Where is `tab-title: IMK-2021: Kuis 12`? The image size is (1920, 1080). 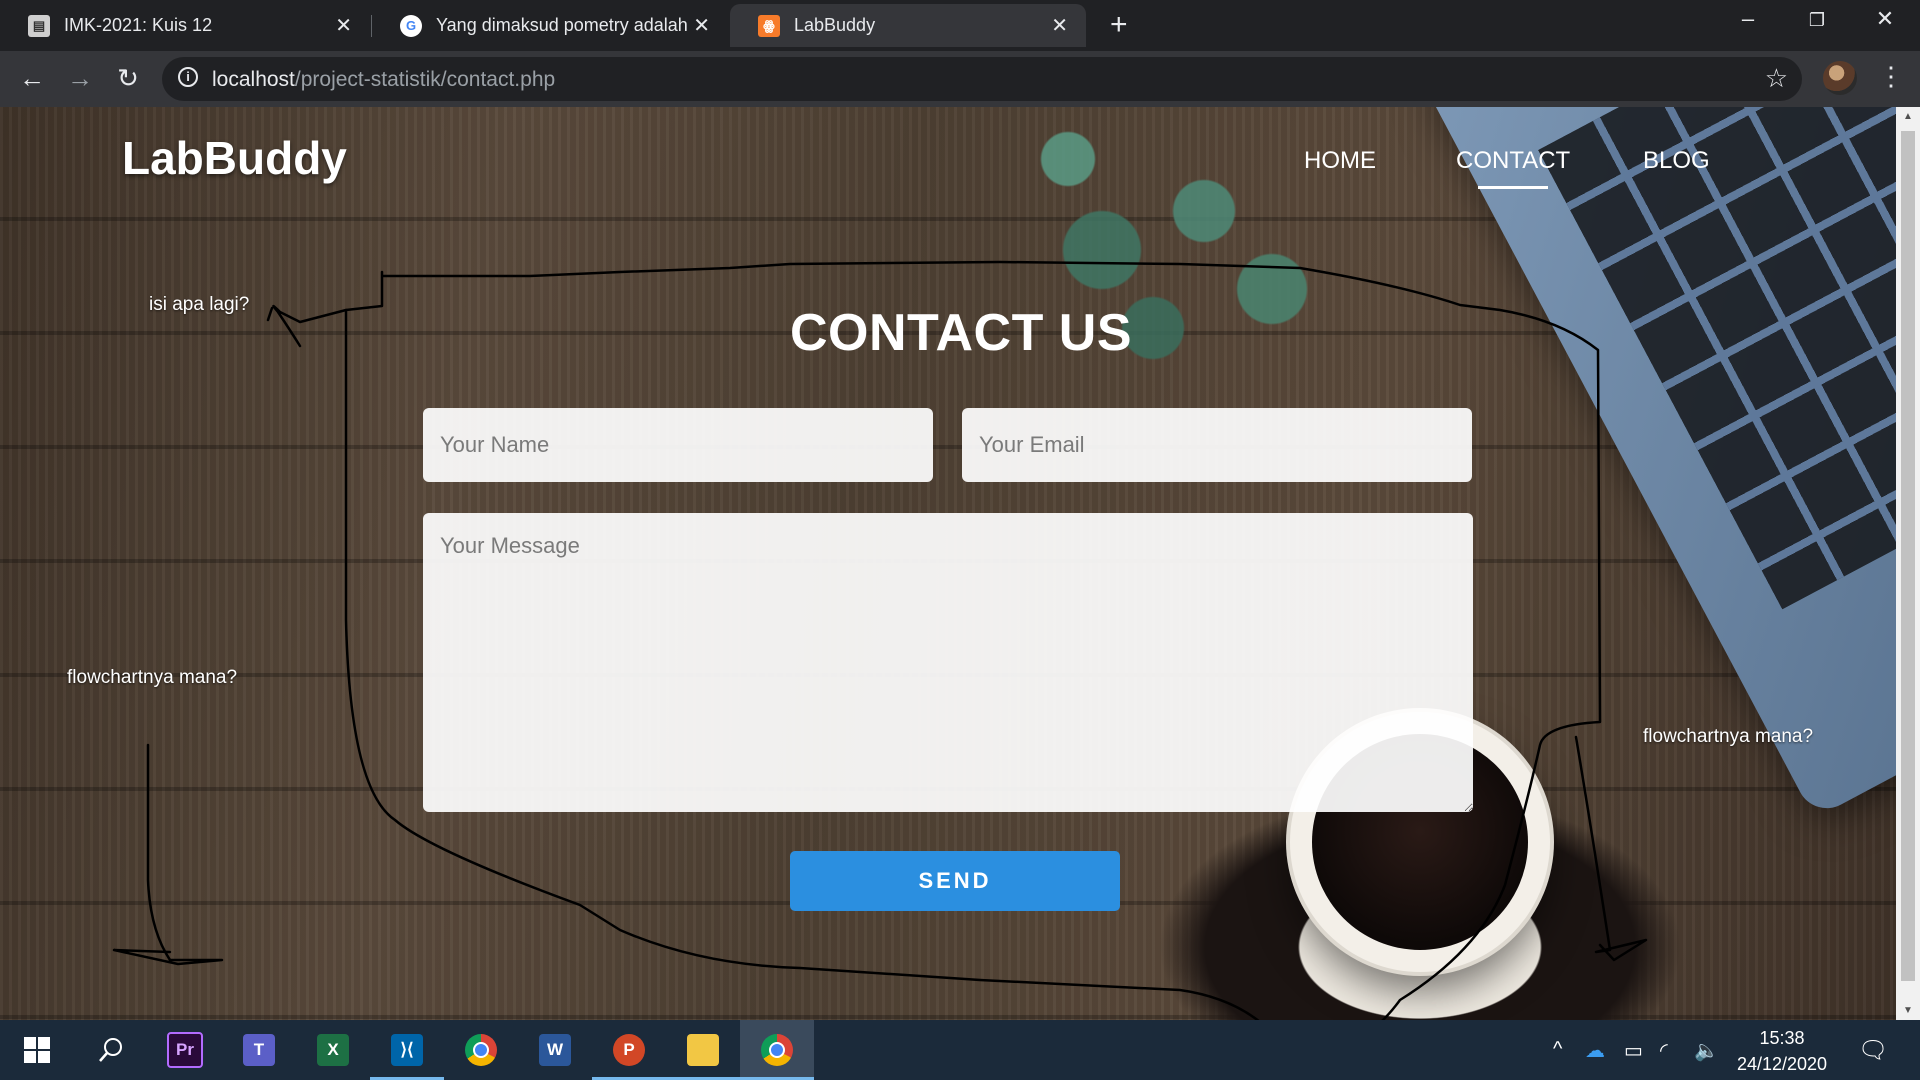 tab-title: IMK-2021: Kuis 12 is located at coordinates (138, 25).